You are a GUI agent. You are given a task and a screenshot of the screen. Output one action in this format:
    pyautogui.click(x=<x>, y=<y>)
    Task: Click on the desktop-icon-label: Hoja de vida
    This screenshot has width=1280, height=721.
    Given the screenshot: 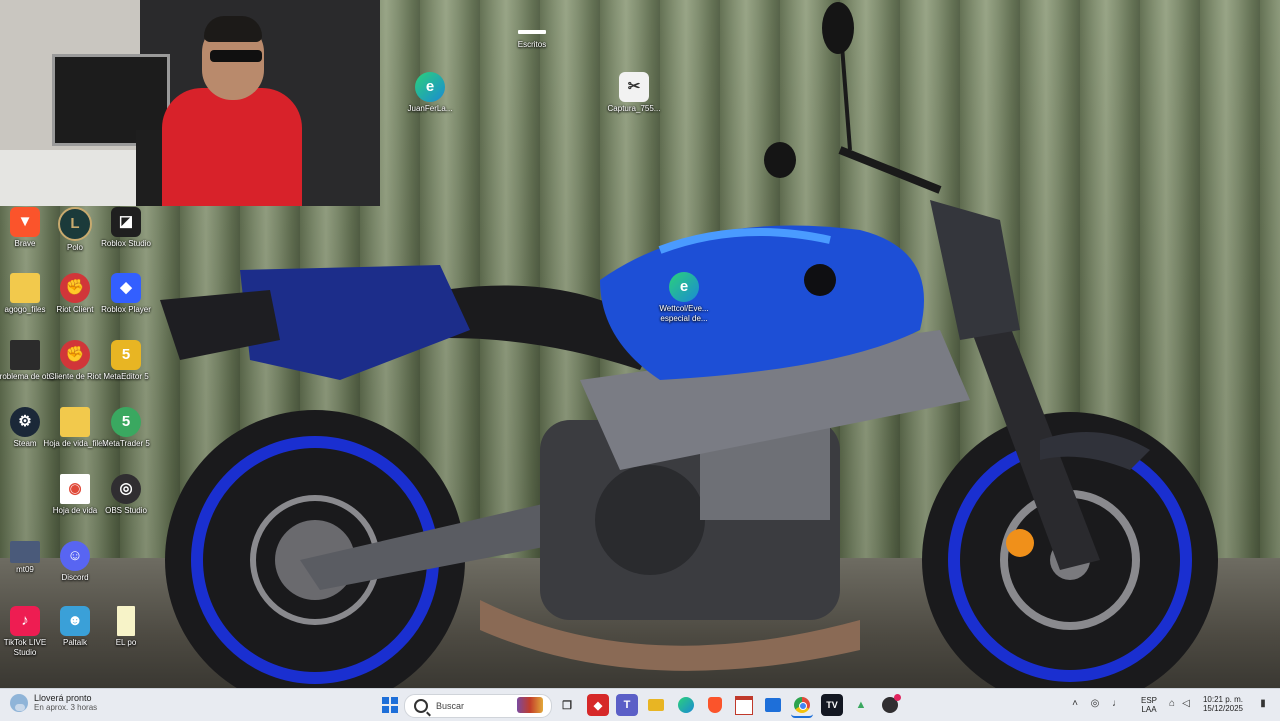 What is the action you would take?
    pyautogui.click(x=75, y=510)
    